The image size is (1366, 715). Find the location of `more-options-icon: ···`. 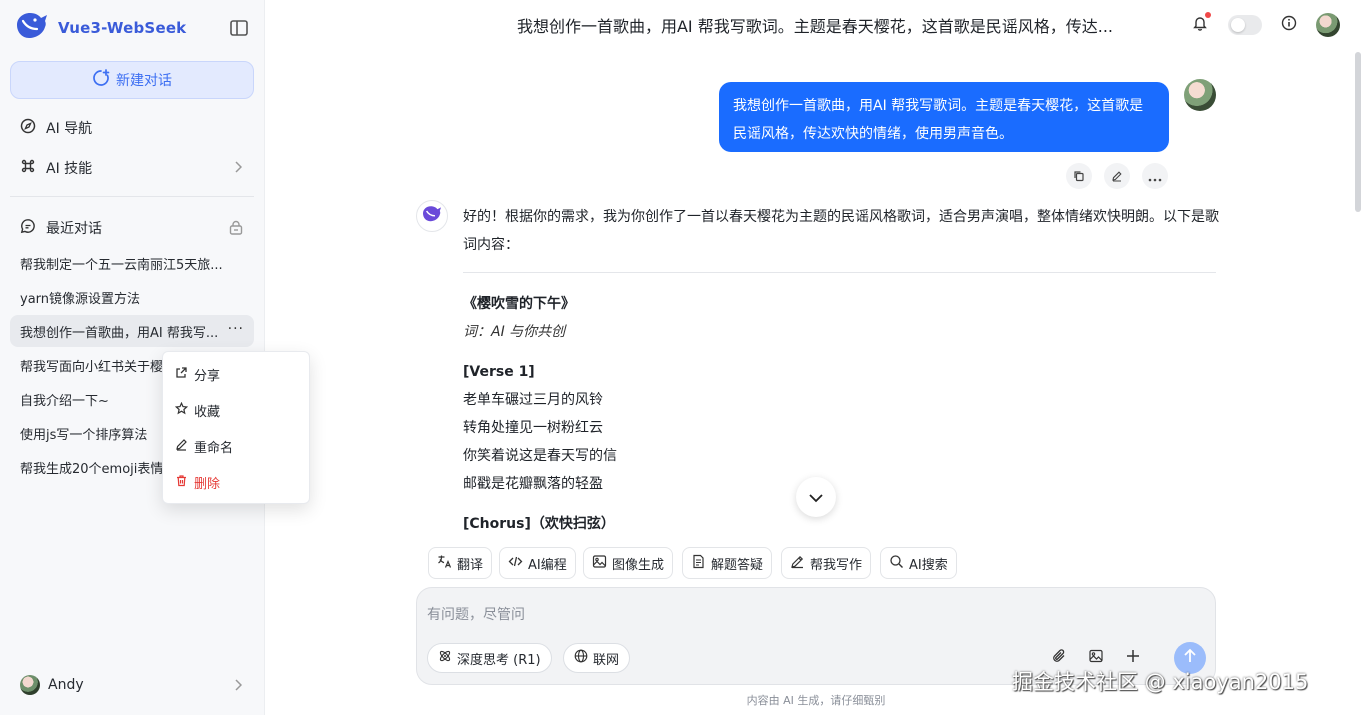

more-options-icon: ··· is located at coordinates (236, 329).